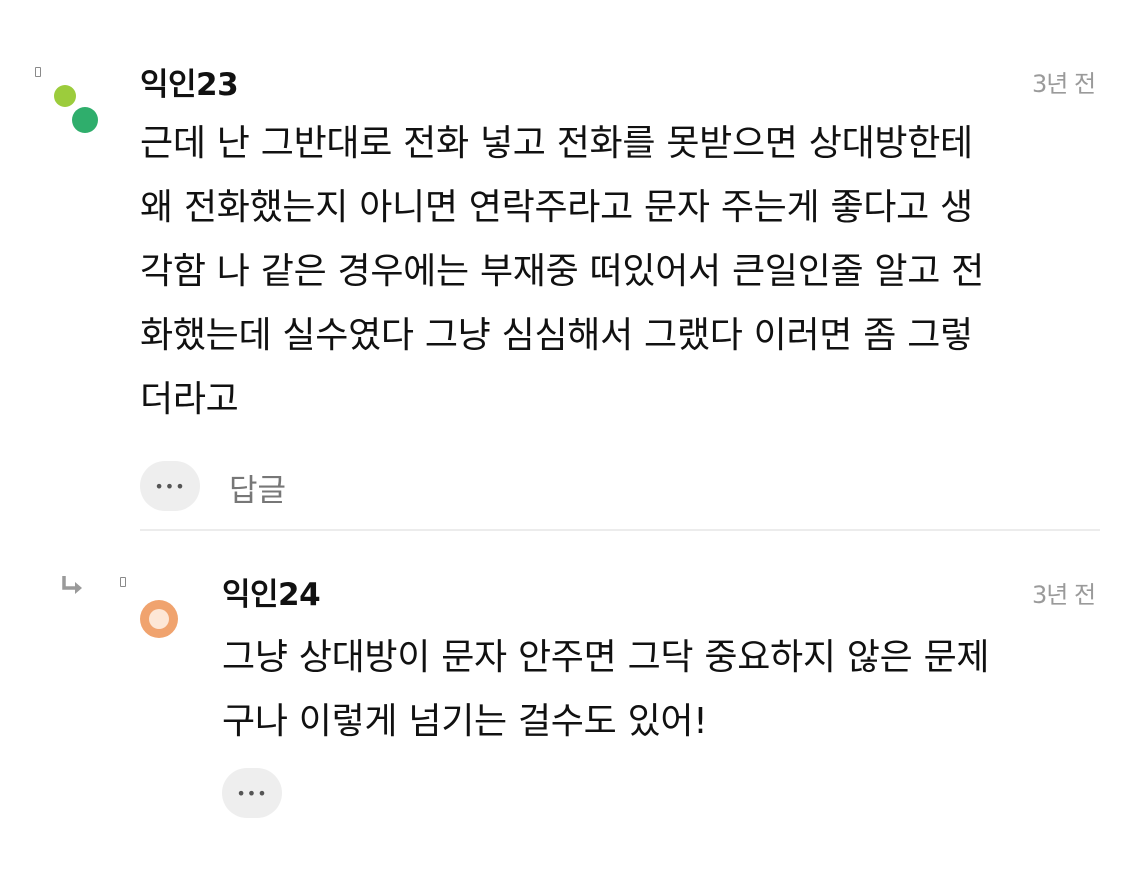  What do you see at coordinates (65, 96) in the screenshot?
I see `avatar-dot-small` at bounding box center [65, 96].